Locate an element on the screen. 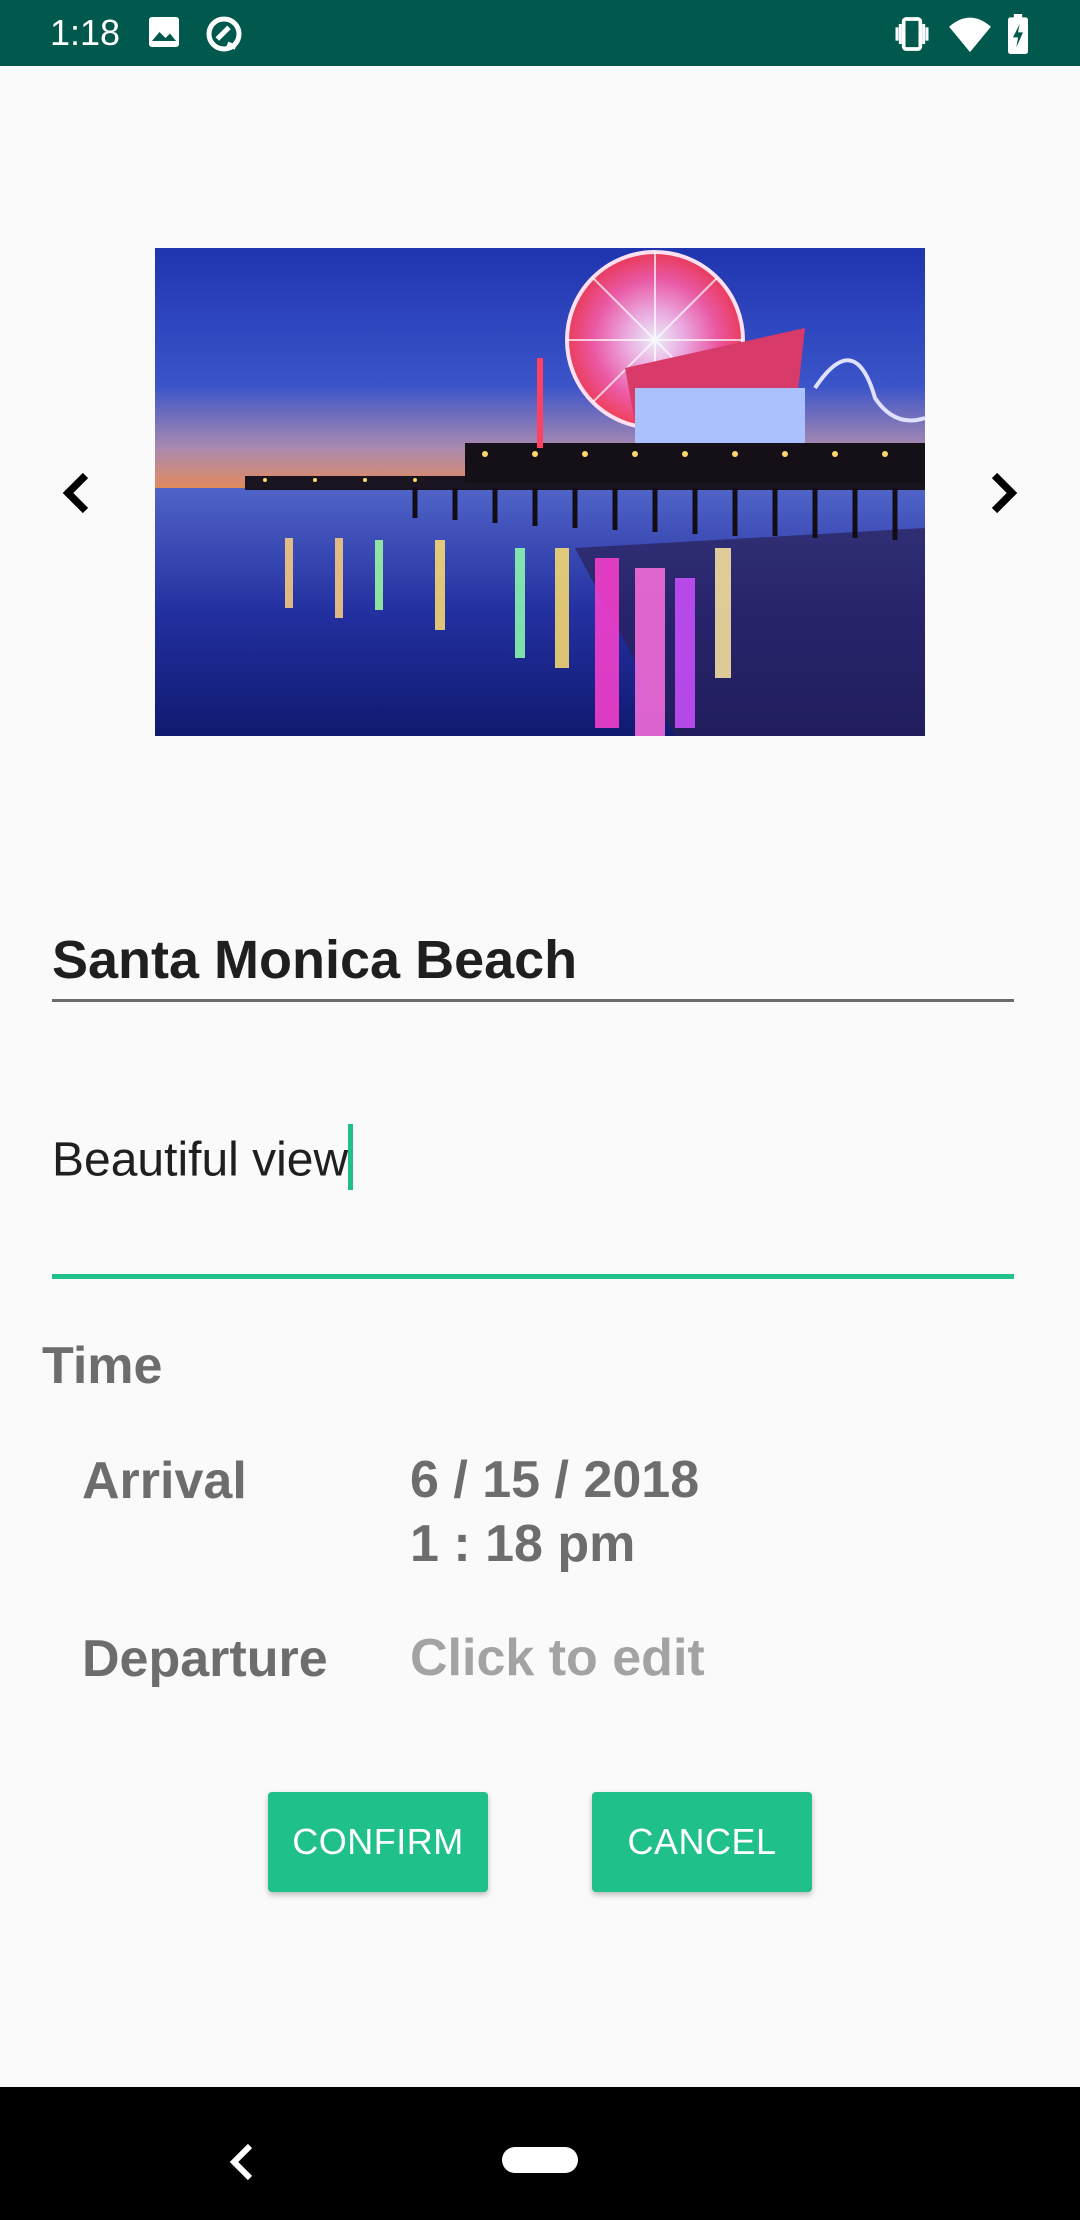 Image resolution: width=1080 pixels, height=2220 pixels. wifi-icon is located at coordinates (970, 35).